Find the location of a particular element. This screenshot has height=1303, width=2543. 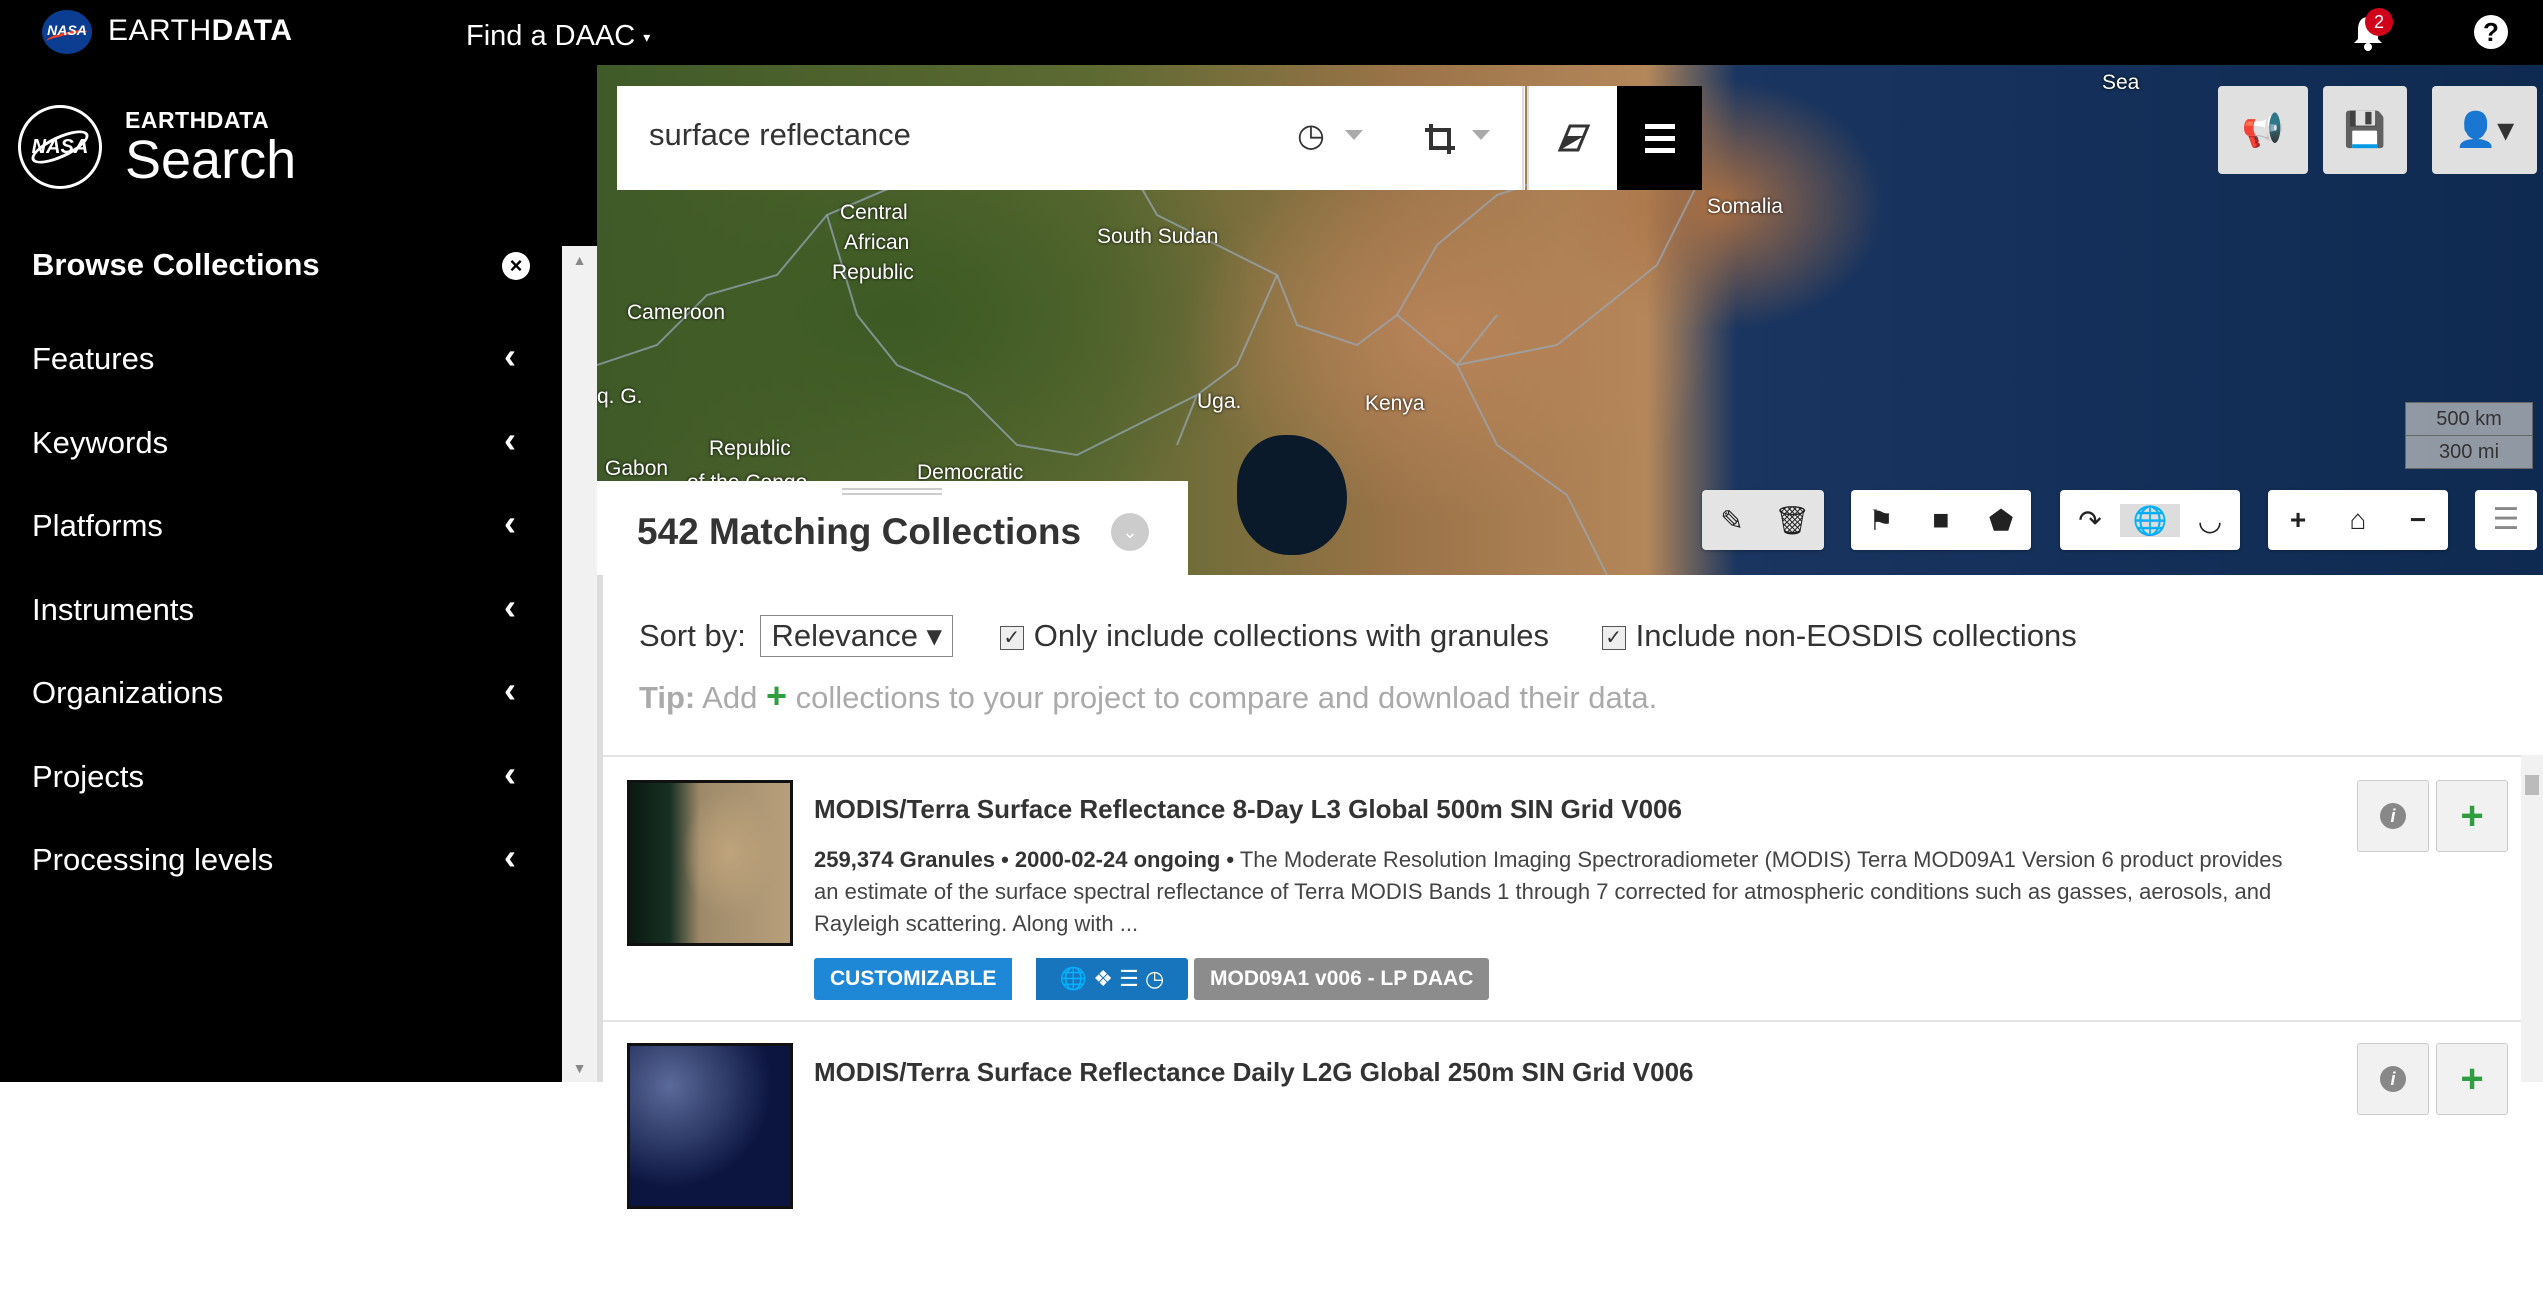

short-name-badge: MOD09A1 v006 - LP DAAC is located at coordinates (1342, 979).